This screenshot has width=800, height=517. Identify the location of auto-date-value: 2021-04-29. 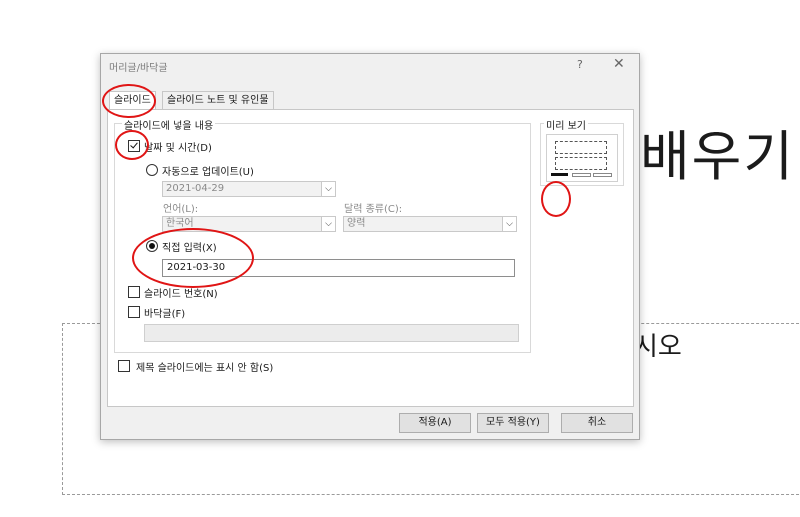
(195, 188).